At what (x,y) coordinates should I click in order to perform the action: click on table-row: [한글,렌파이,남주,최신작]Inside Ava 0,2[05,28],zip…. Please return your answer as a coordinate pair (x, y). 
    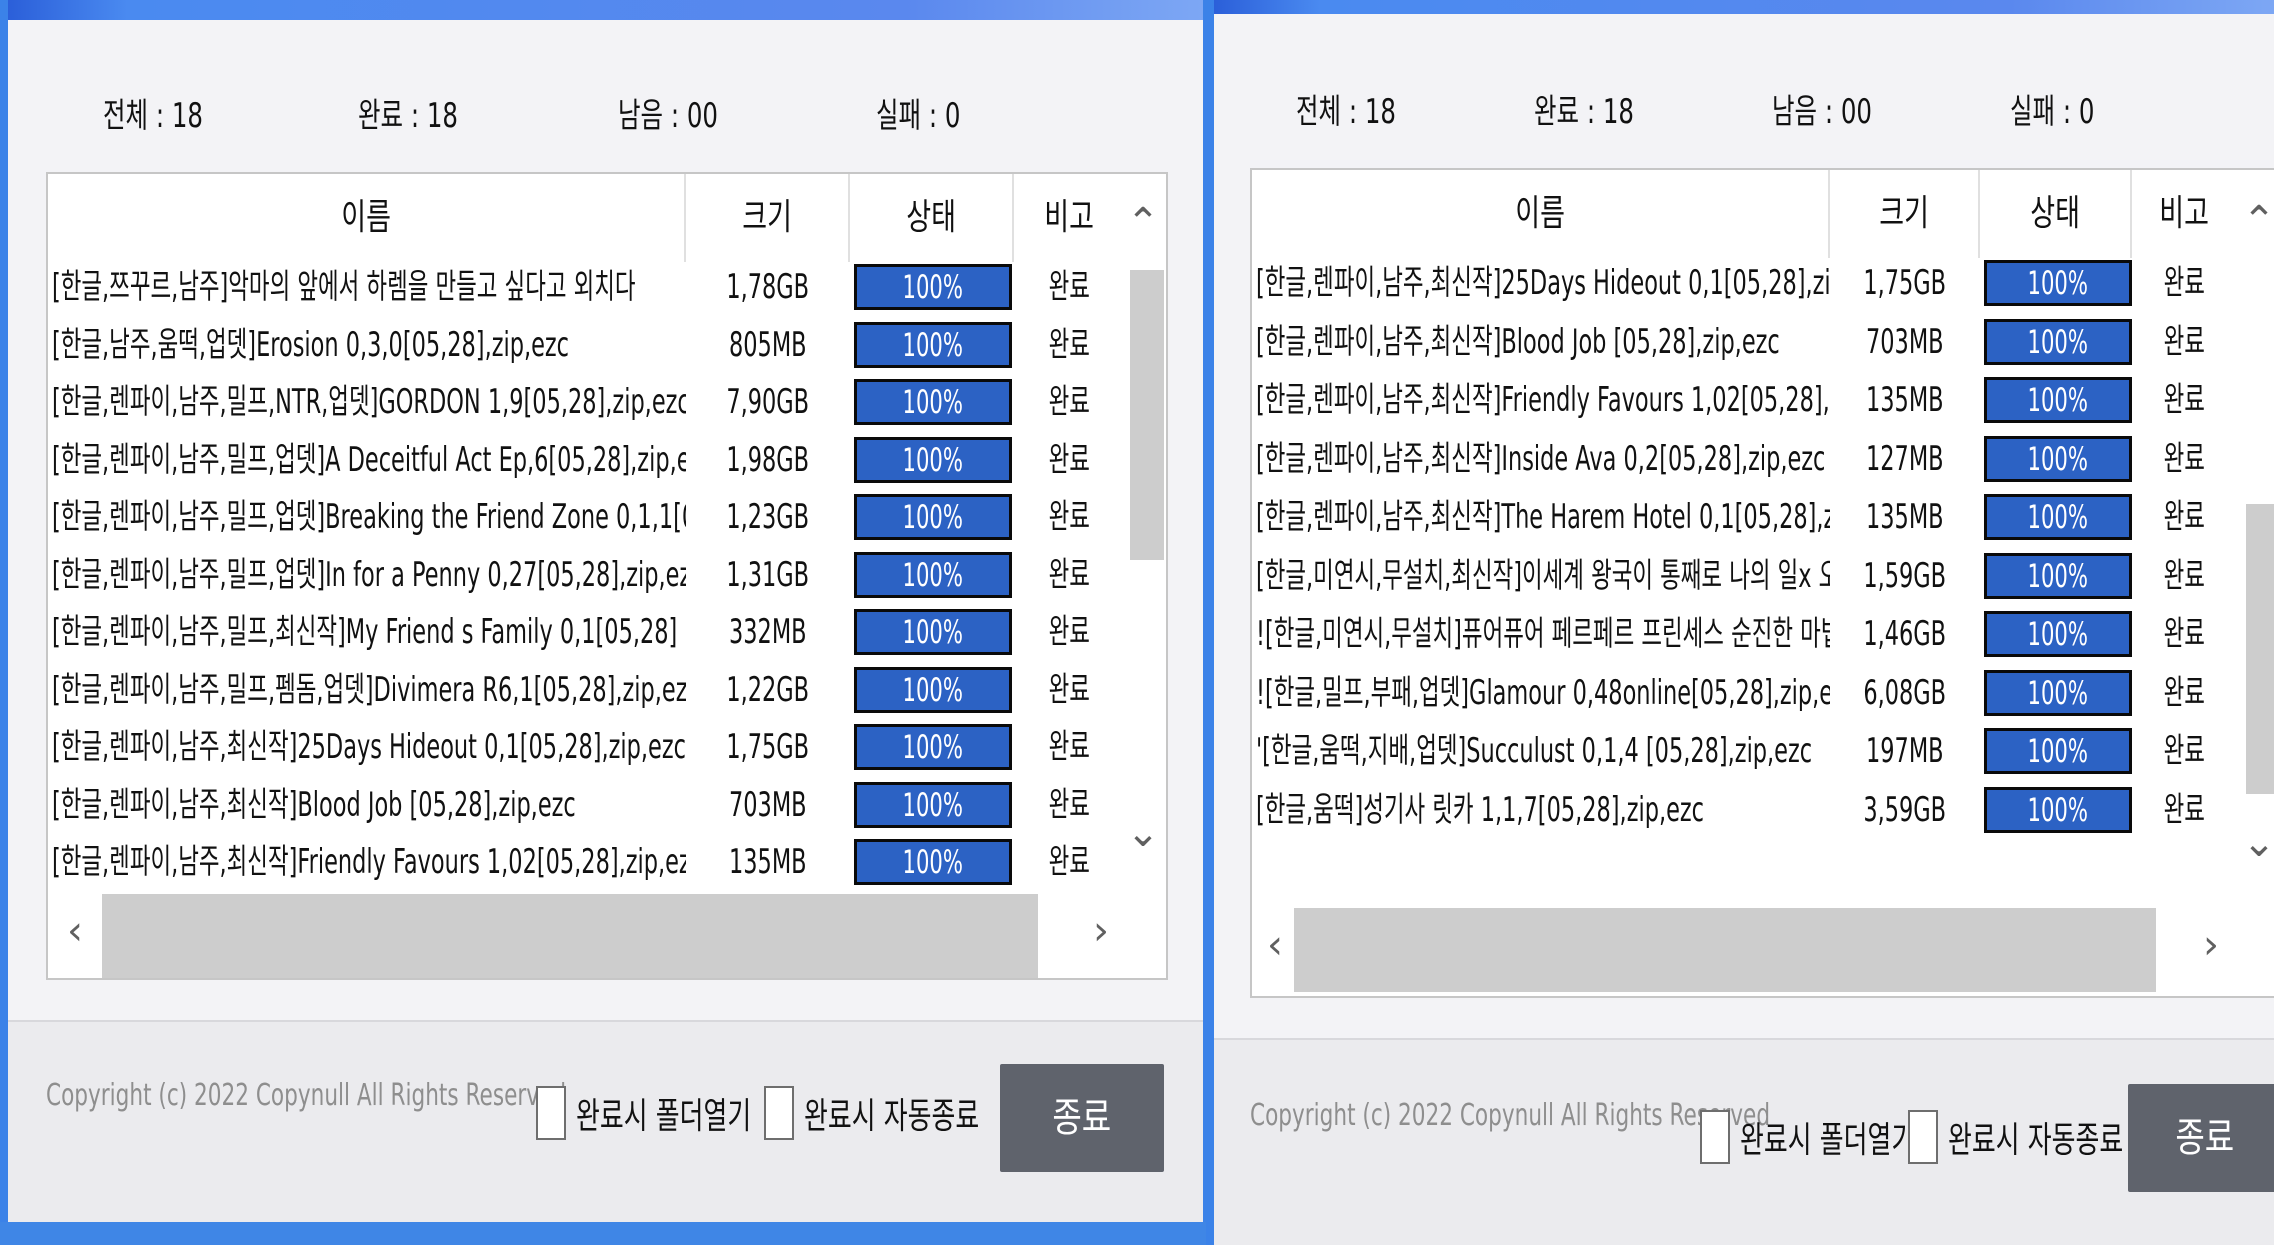
    Looking at the image, I should click on (1744, 459).